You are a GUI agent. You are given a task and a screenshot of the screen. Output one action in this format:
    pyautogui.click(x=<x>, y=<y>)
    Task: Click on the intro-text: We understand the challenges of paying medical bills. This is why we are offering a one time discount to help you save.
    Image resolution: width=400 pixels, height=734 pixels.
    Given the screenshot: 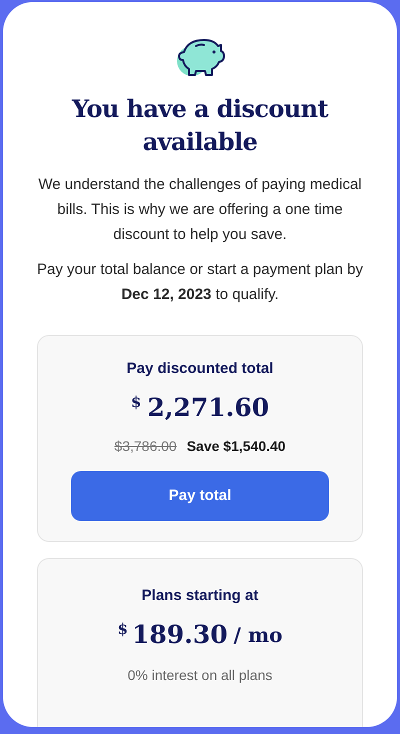 What is the action you would take?
    pyautogui.click(x=200, y=210)
    